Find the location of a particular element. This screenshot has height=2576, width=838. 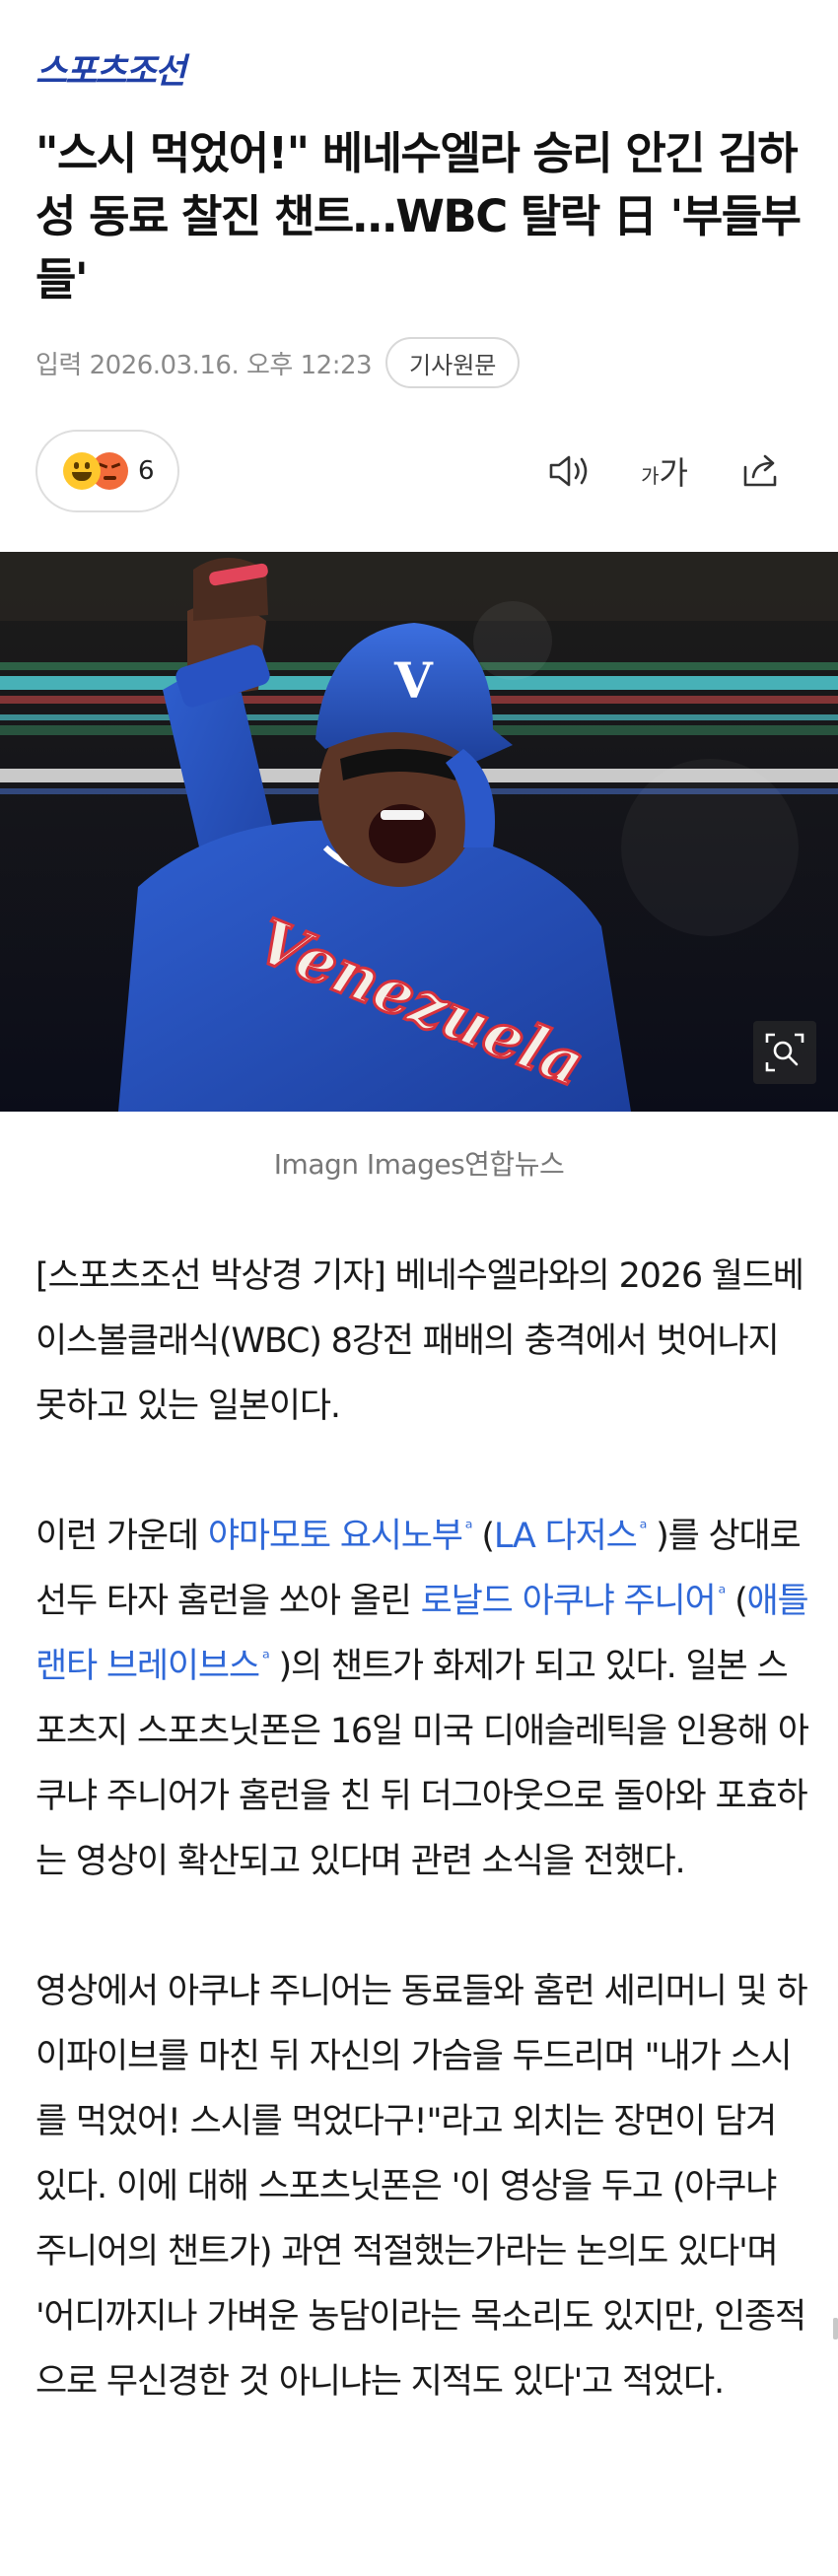

keyword-text: 야마모토 요시노부 is located at coordinates (335, 1536).